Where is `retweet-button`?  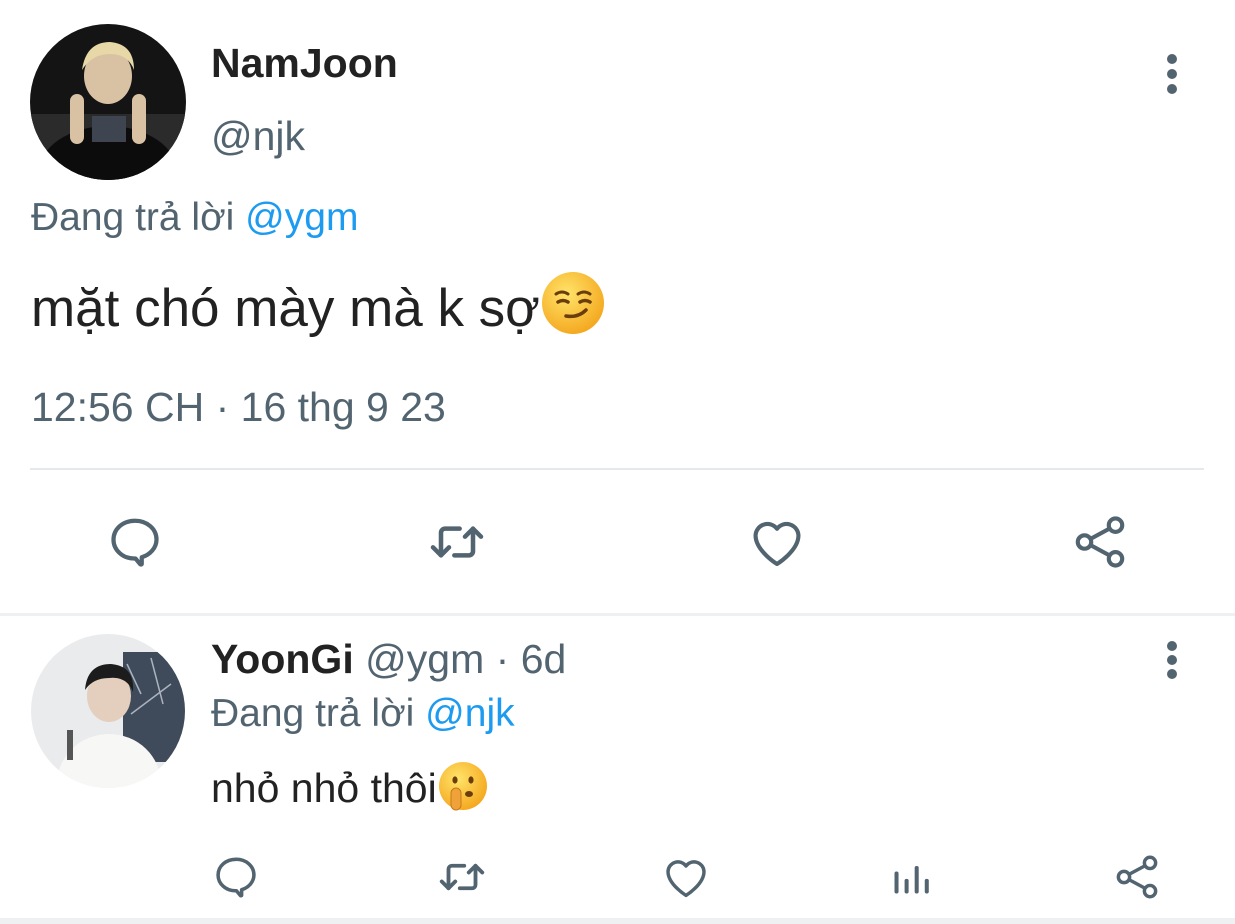 retweet-button is located at coordinates (457, 542).